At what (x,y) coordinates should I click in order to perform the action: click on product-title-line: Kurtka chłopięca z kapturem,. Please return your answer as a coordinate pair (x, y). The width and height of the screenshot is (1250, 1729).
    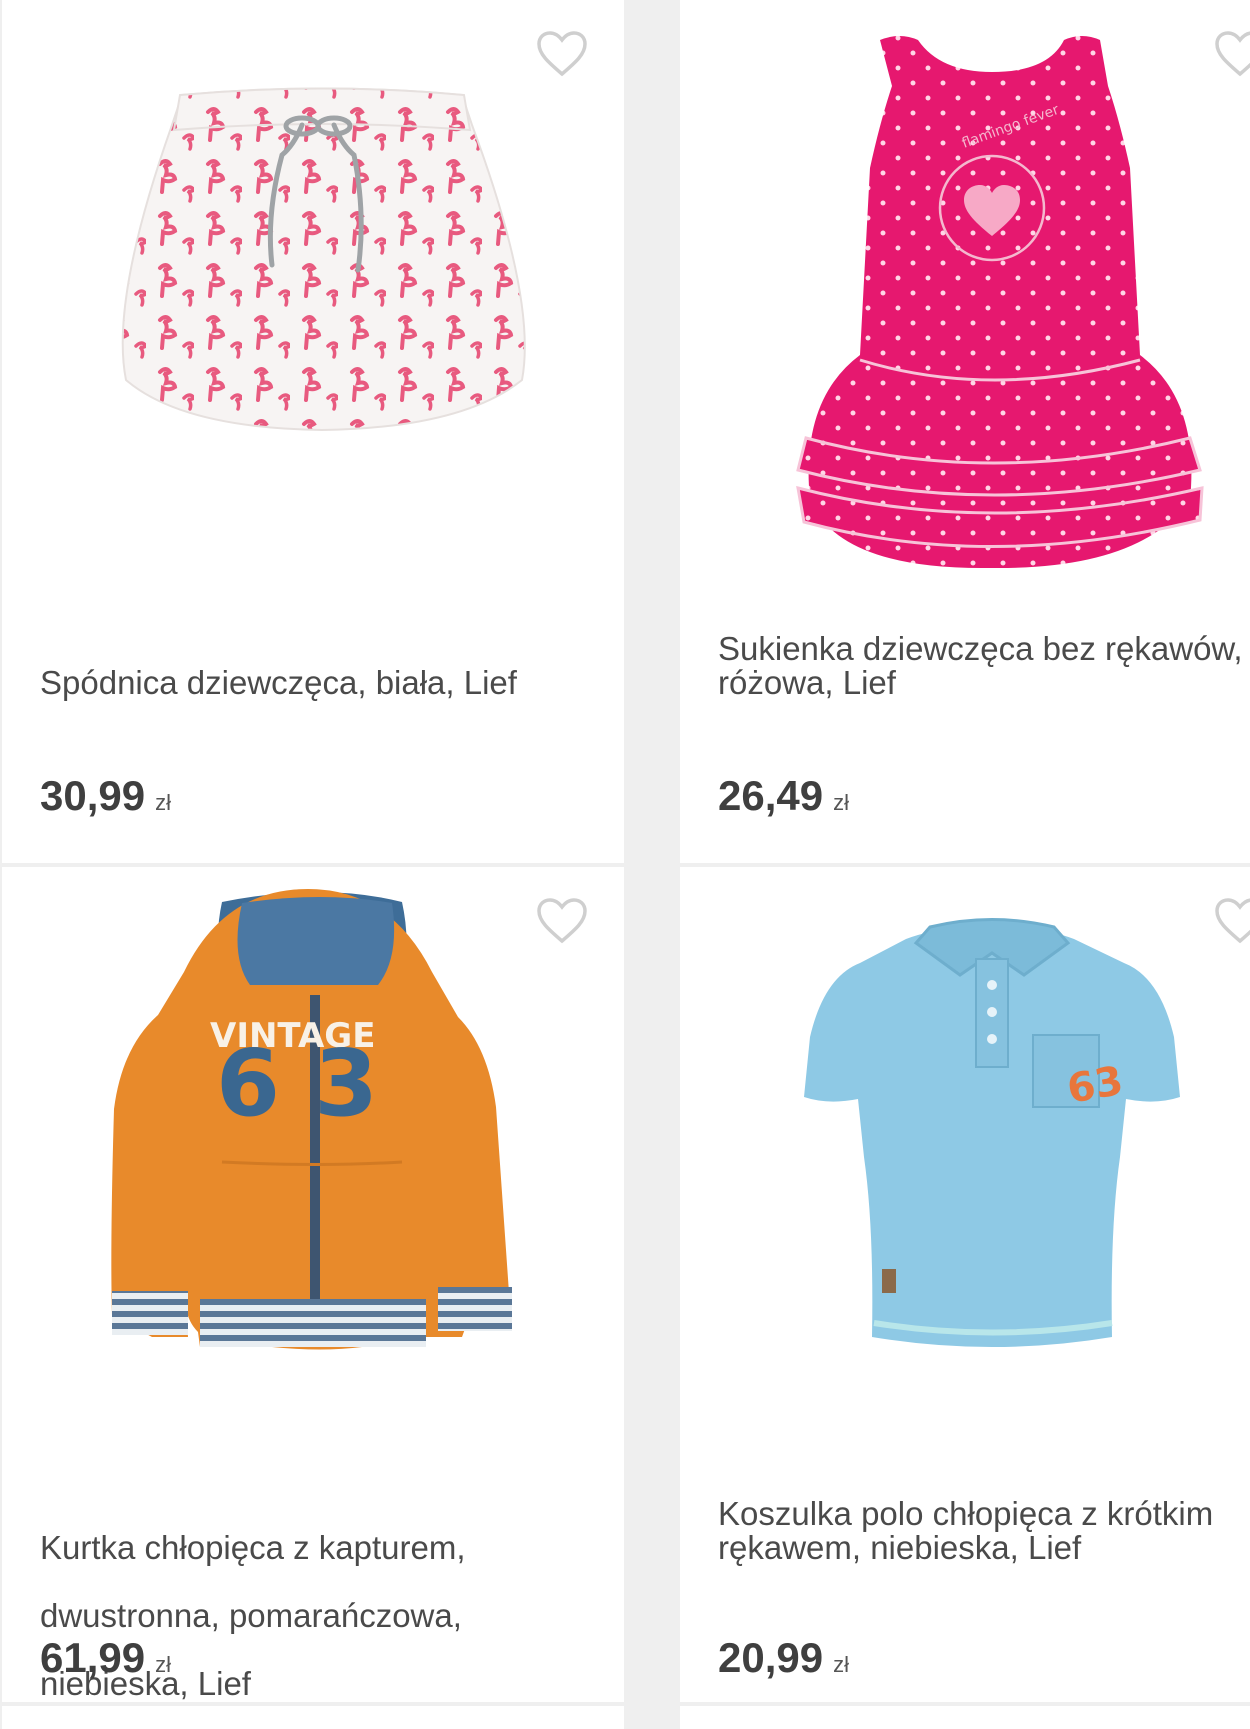
    Looking at the image, I should click on (253, 1547).